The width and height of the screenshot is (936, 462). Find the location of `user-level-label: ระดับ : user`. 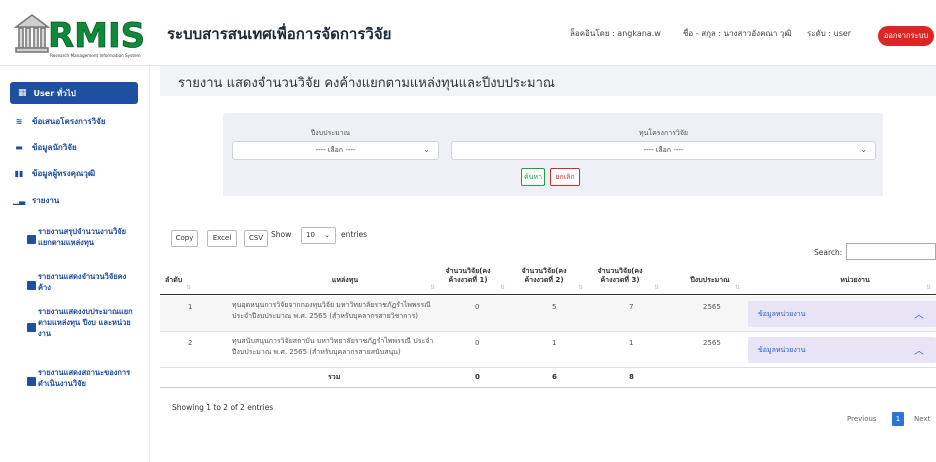

user-level-label: ระดับ : user is located at coordinates (829, 33).